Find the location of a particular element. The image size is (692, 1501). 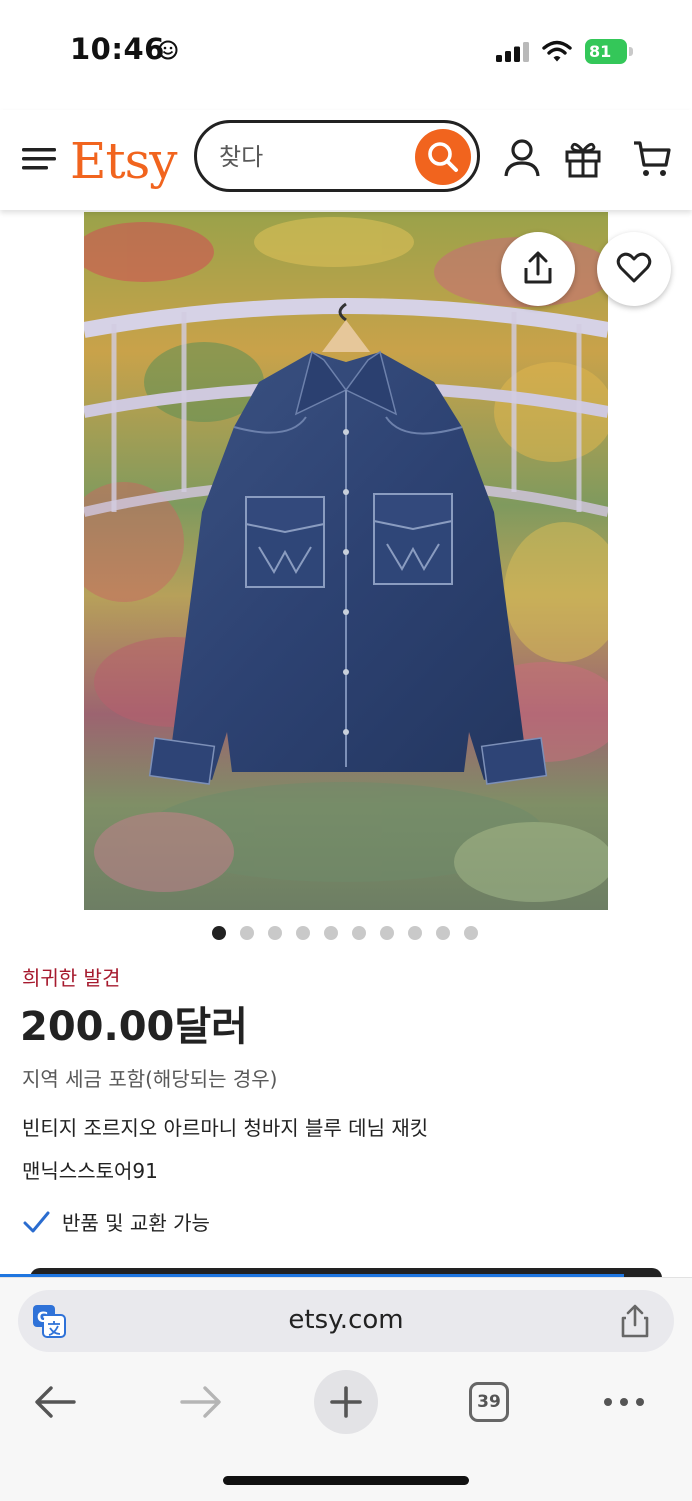

heart-icon is located at coordinates (634, 267).